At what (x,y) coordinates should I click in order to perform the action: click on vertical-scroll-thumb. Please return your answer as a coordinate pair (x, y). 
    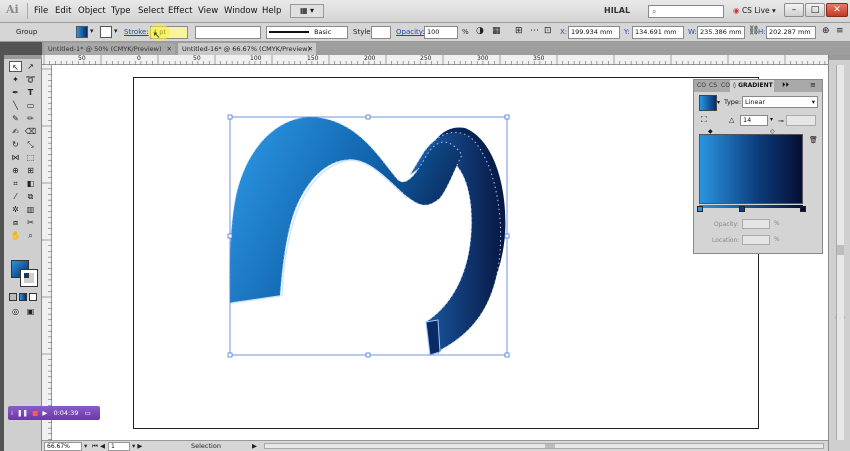
    Looking at the image, I should click on (840, 250).